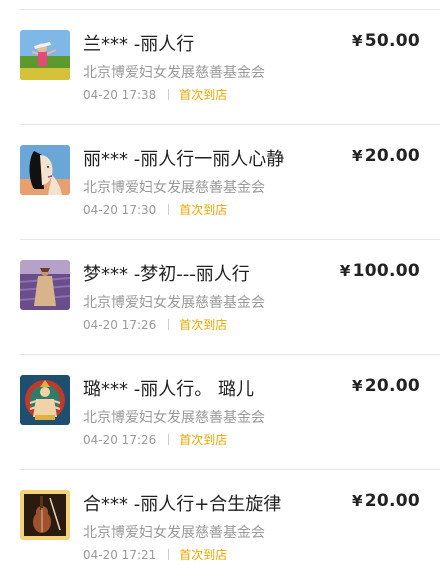 The height and width of the screenshot is (570, 440). I want to click on meta-row: 04-20 17:21 首次到店, so click(155, 554).